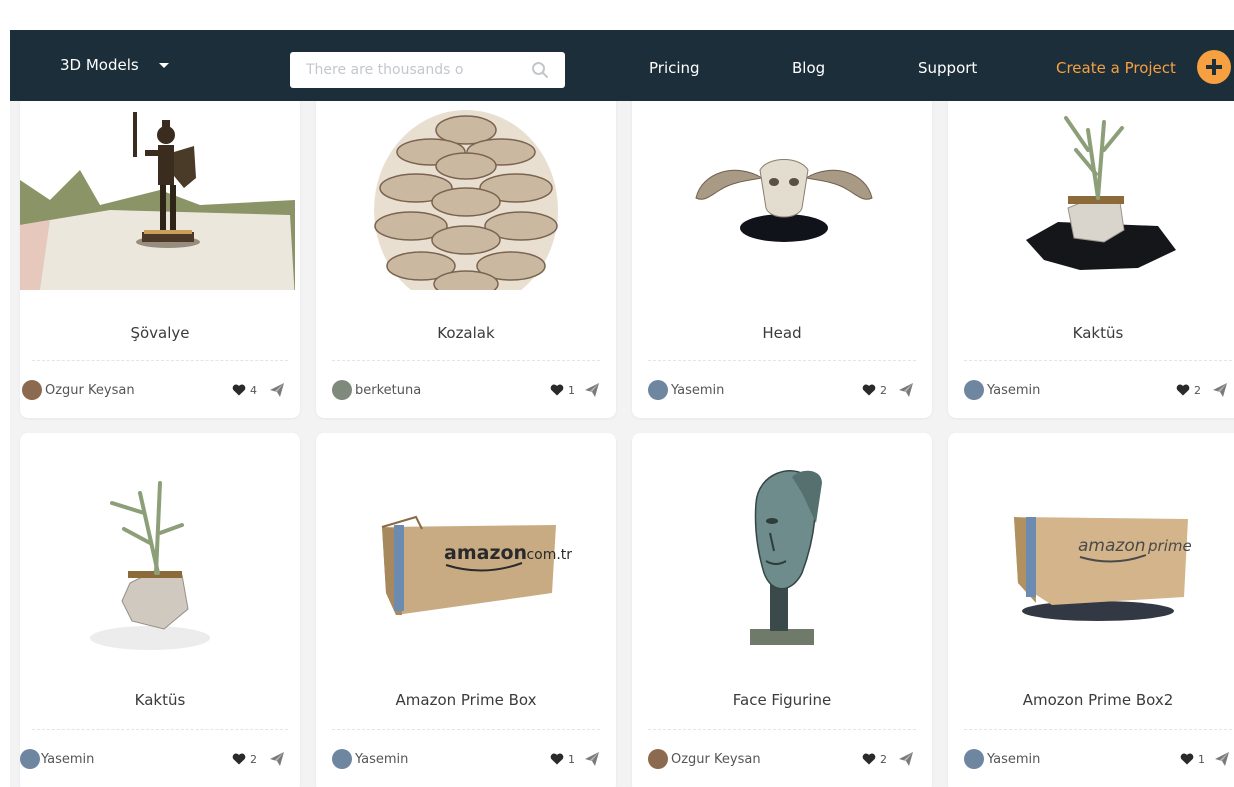 Image resolution: width=1234 pixels, height=787 pixels. What do you see at coordinates (160, 391) in the screenshot?
I see `card-footer: Ozgur Keysan 4` at bounding box center [160, 391].